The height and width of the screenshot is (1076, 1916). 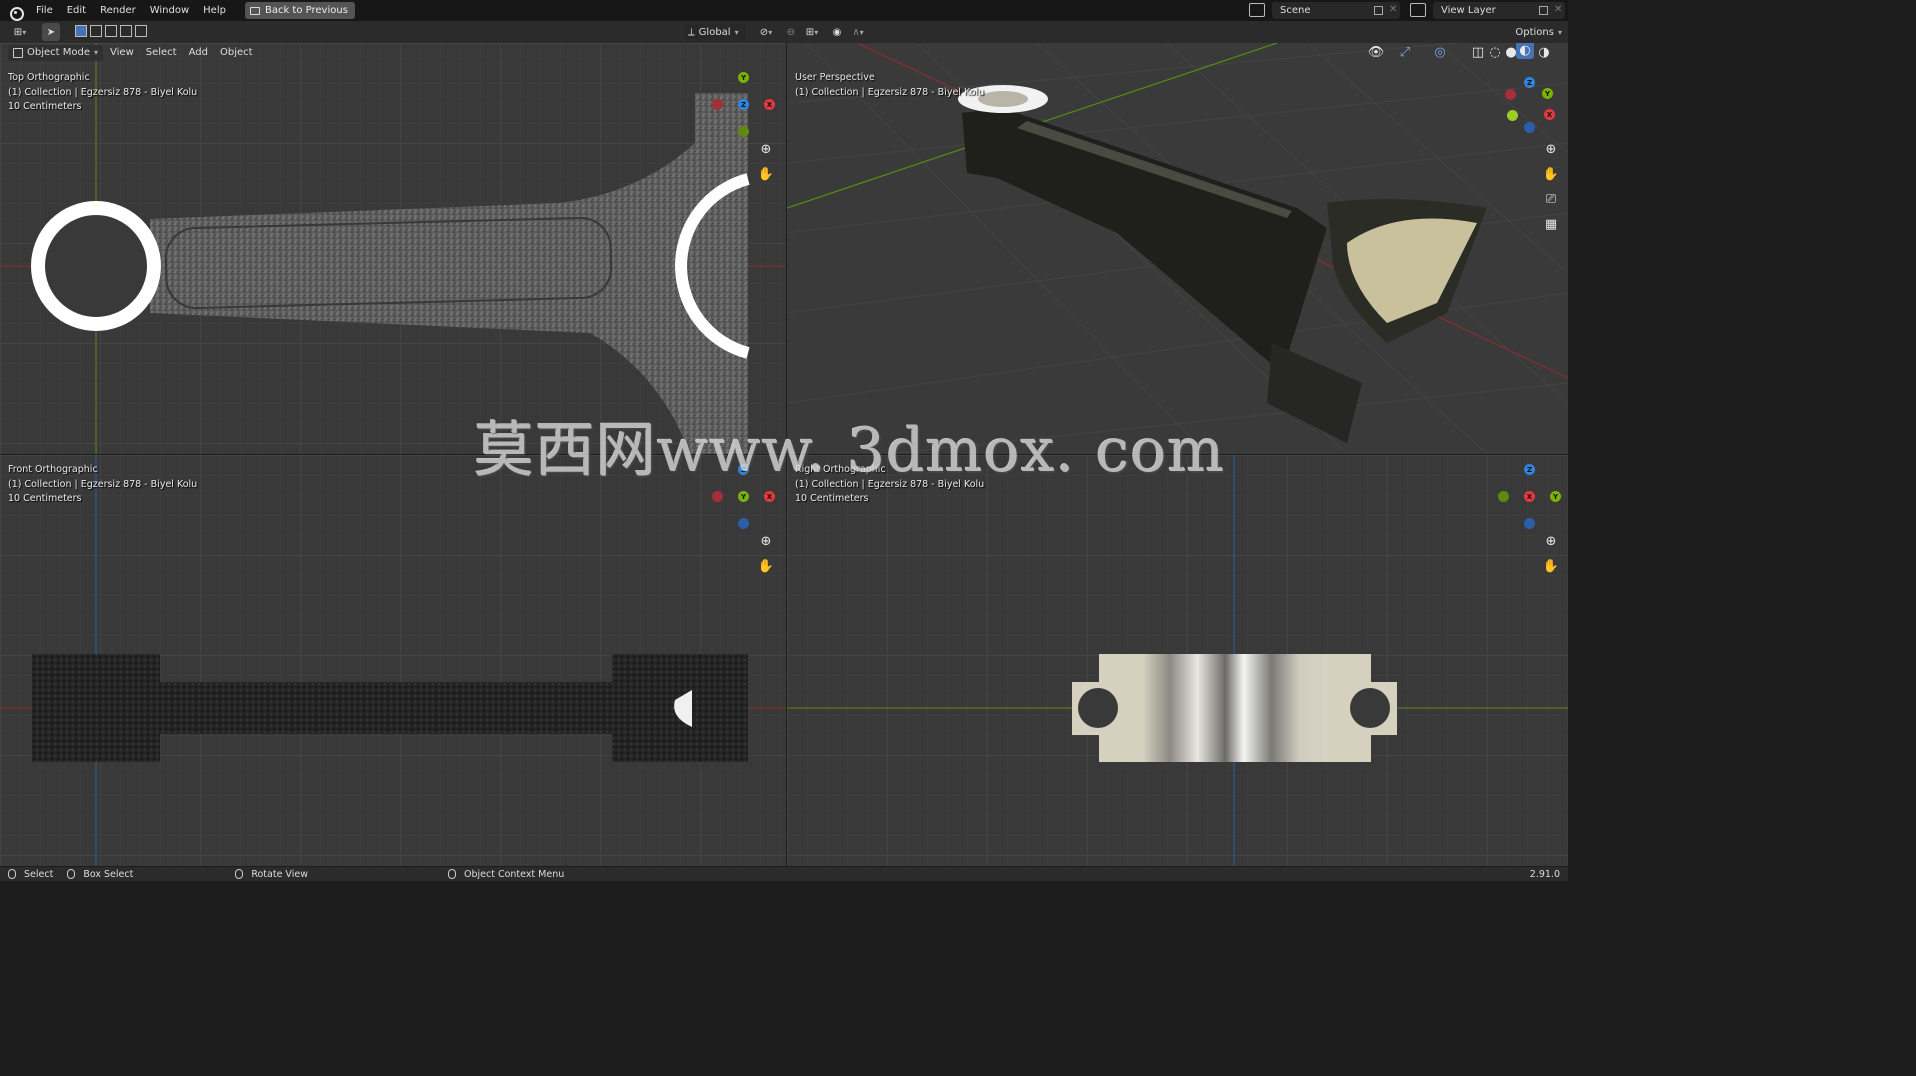 I want to click on menu-render: Render, so click(x=118, y=10).